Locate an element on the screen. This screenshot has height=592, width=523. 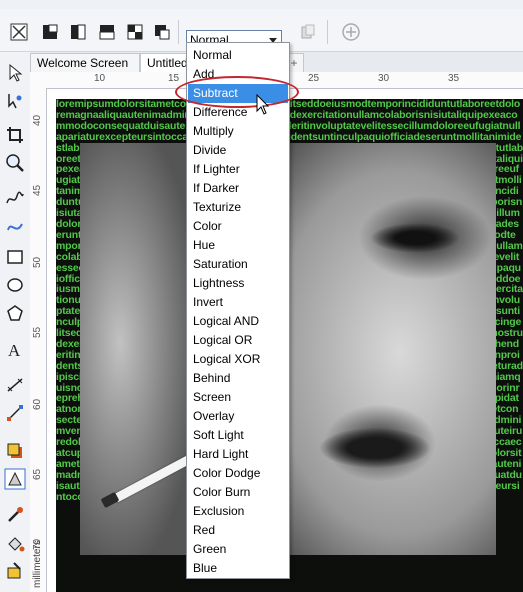
ruler-label: 15 is located at coordinates (174, 78).